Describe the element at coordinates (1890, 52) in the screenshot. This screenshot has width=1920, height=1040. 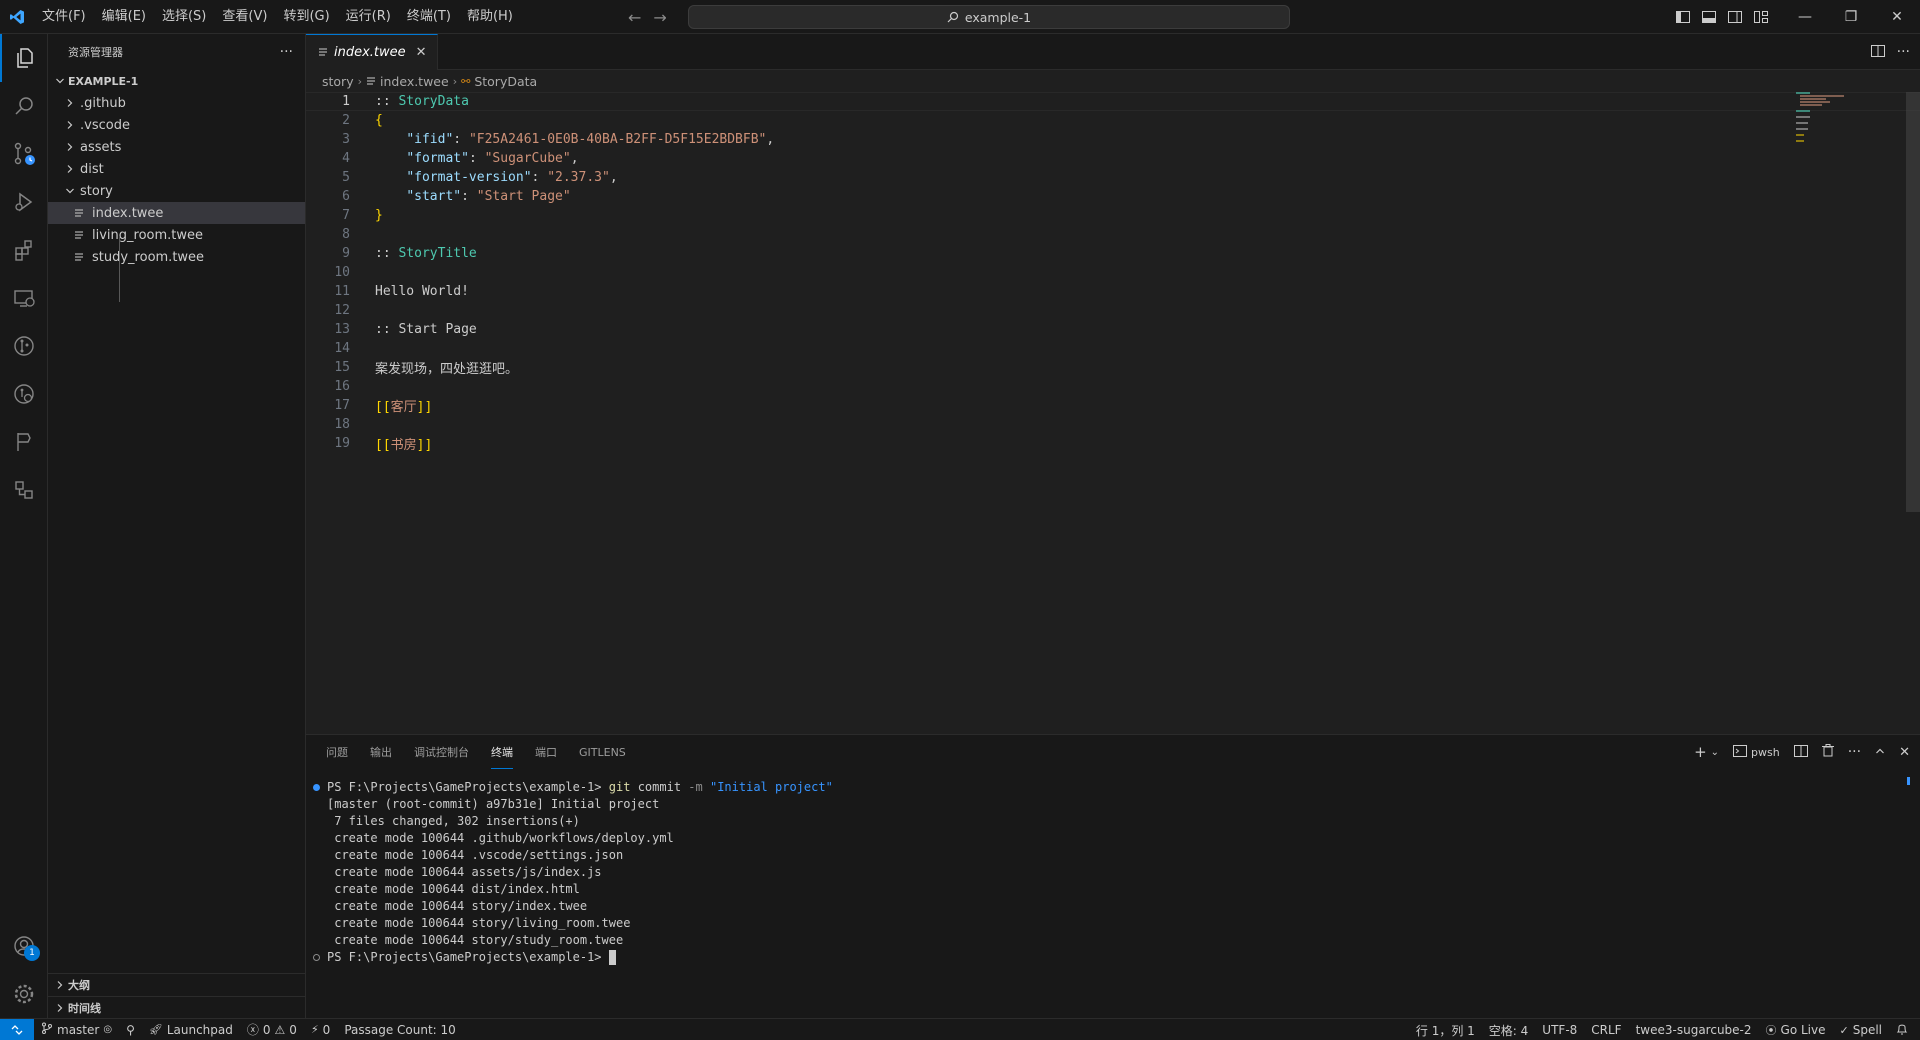
I see `editor-actions: ···` at that location.